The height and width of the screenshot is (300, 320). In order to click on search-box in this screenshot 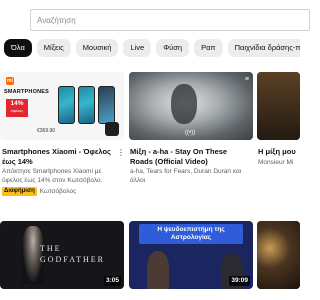, I will do `click(170, 20)`.